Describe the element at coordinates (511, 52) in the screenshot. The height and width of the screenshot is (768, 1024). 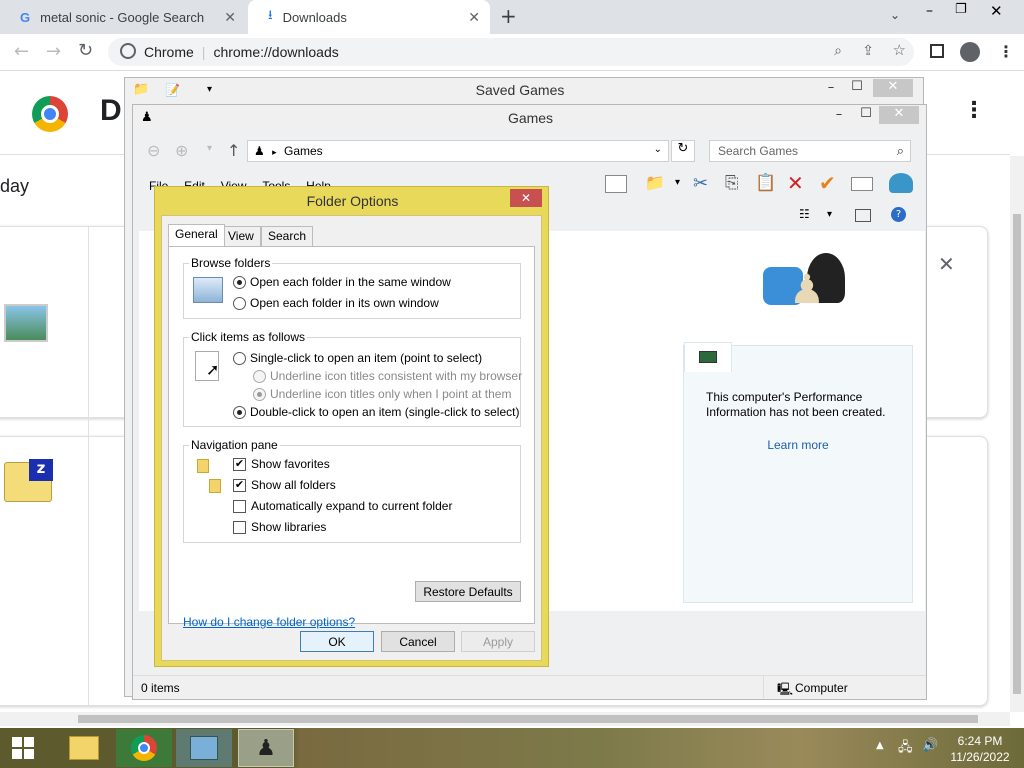
I see `address-bar: Chrome | chrome://downloads ⌕ ⇪ ☆` at that location.